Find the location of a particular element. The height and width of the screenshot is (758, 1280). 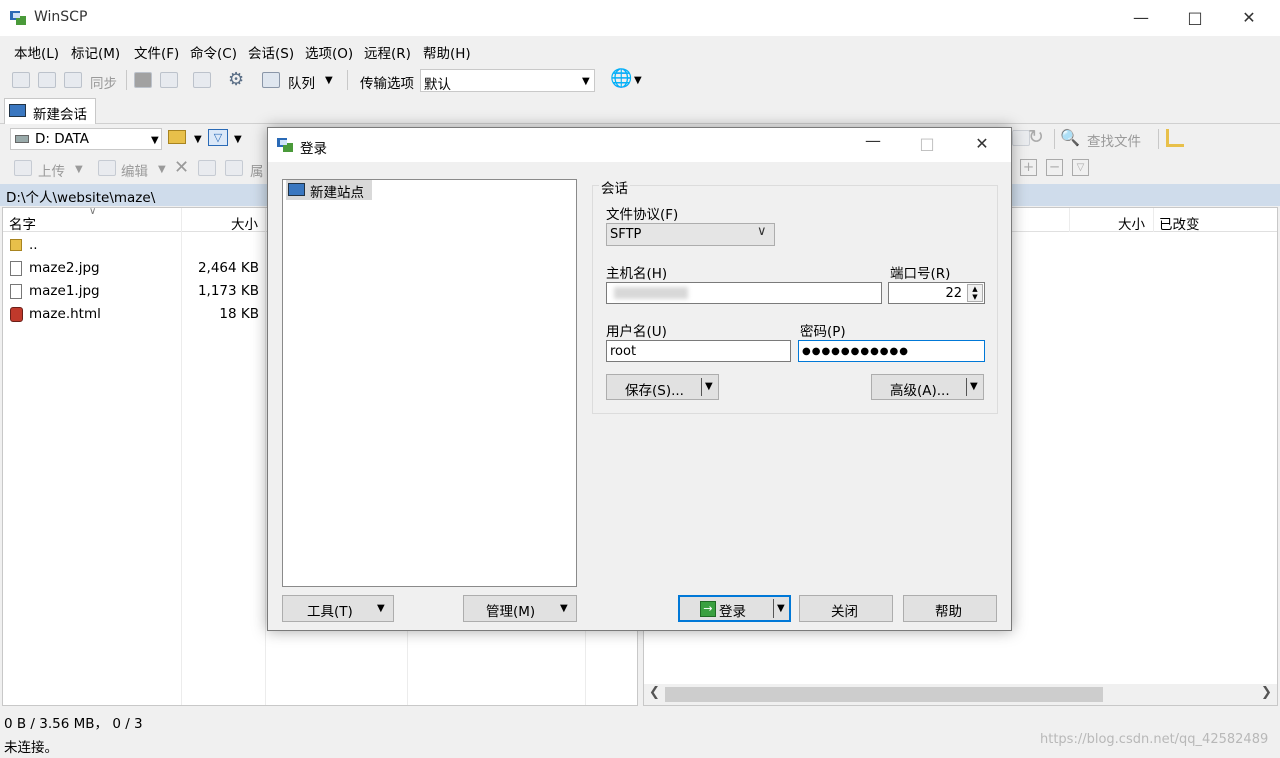

help-button: 帮助 is located at coordinates (950, 608).